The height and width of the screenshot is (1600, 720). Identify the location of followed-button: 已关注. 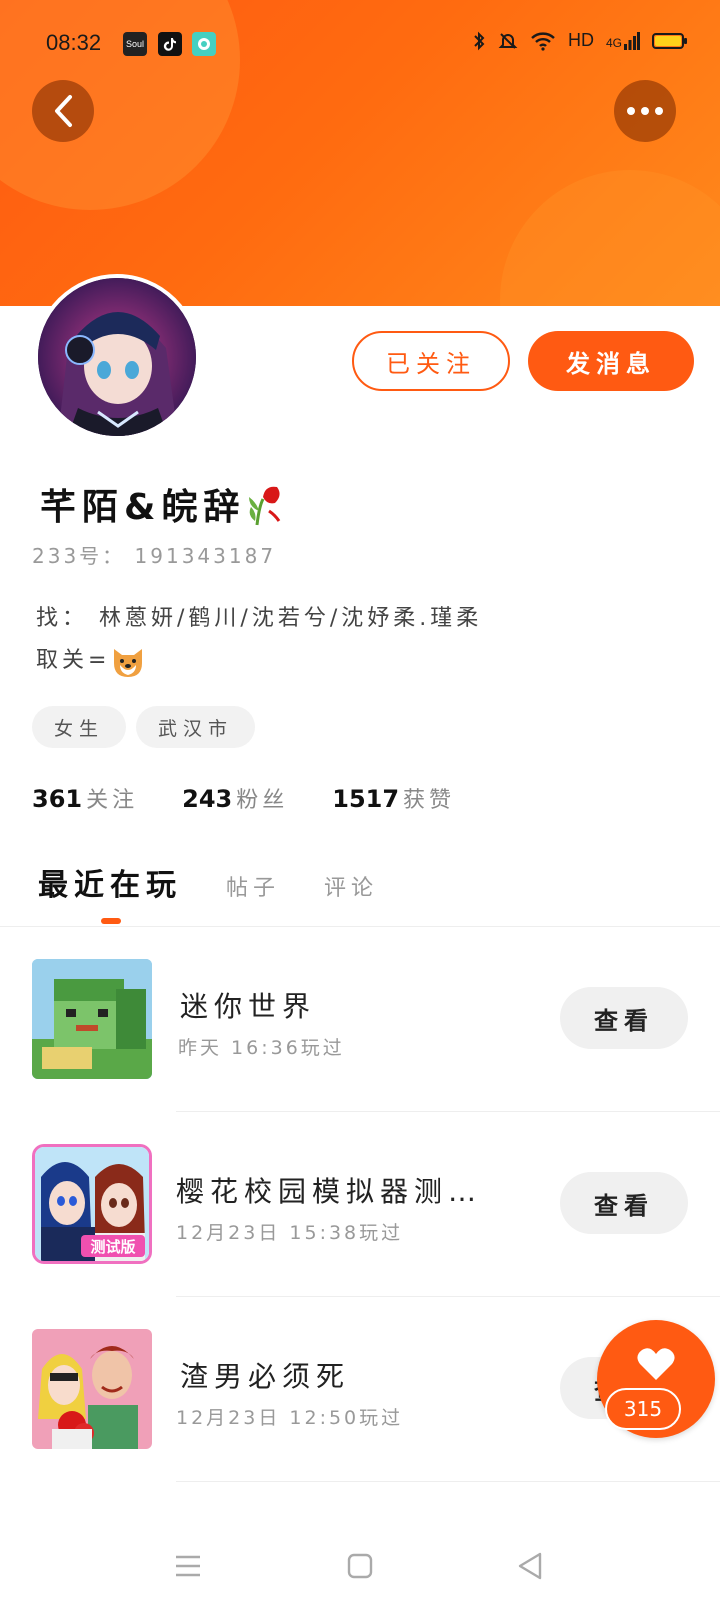
(431, 361).